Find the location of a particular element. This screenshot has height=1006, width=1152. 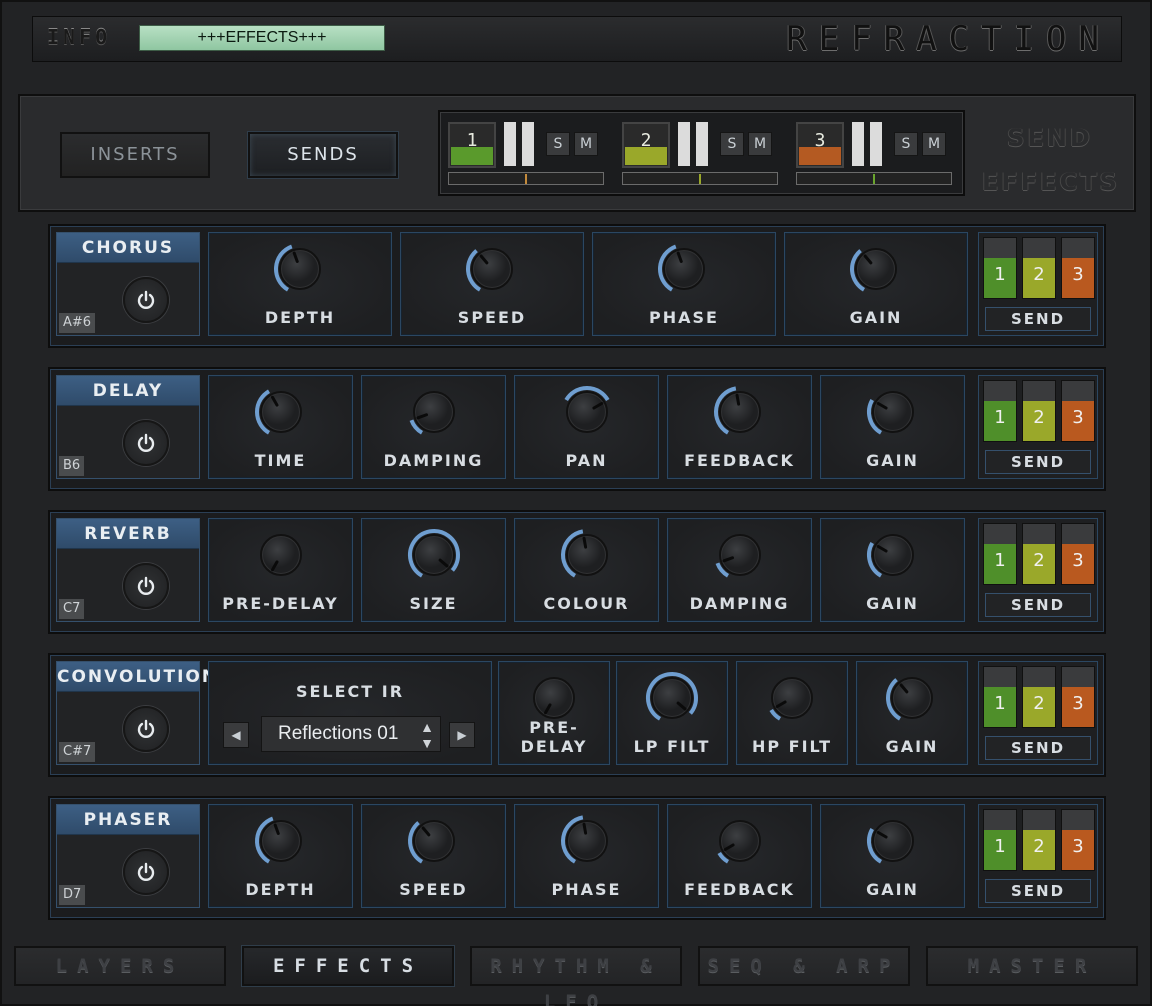

phaser-gain-knob is located at coordinates (893, 841).